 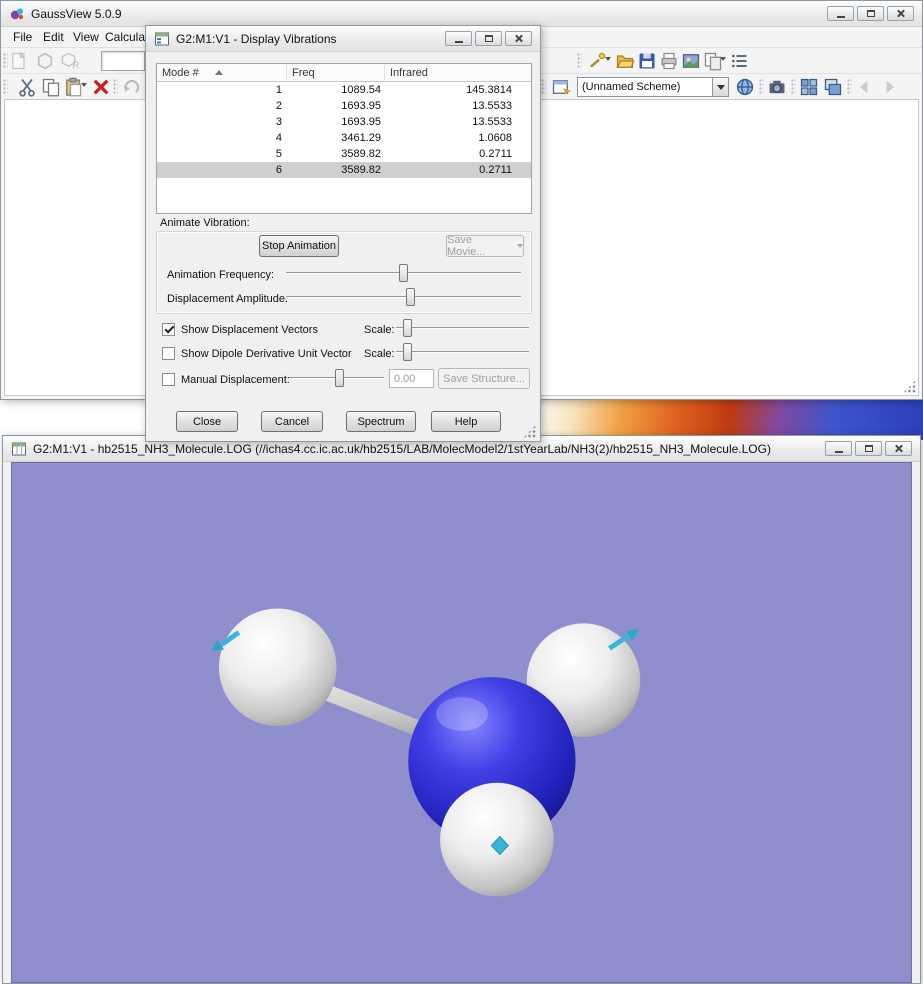 I want to click on menu-edit: Edit, so click(x=53, y=37).